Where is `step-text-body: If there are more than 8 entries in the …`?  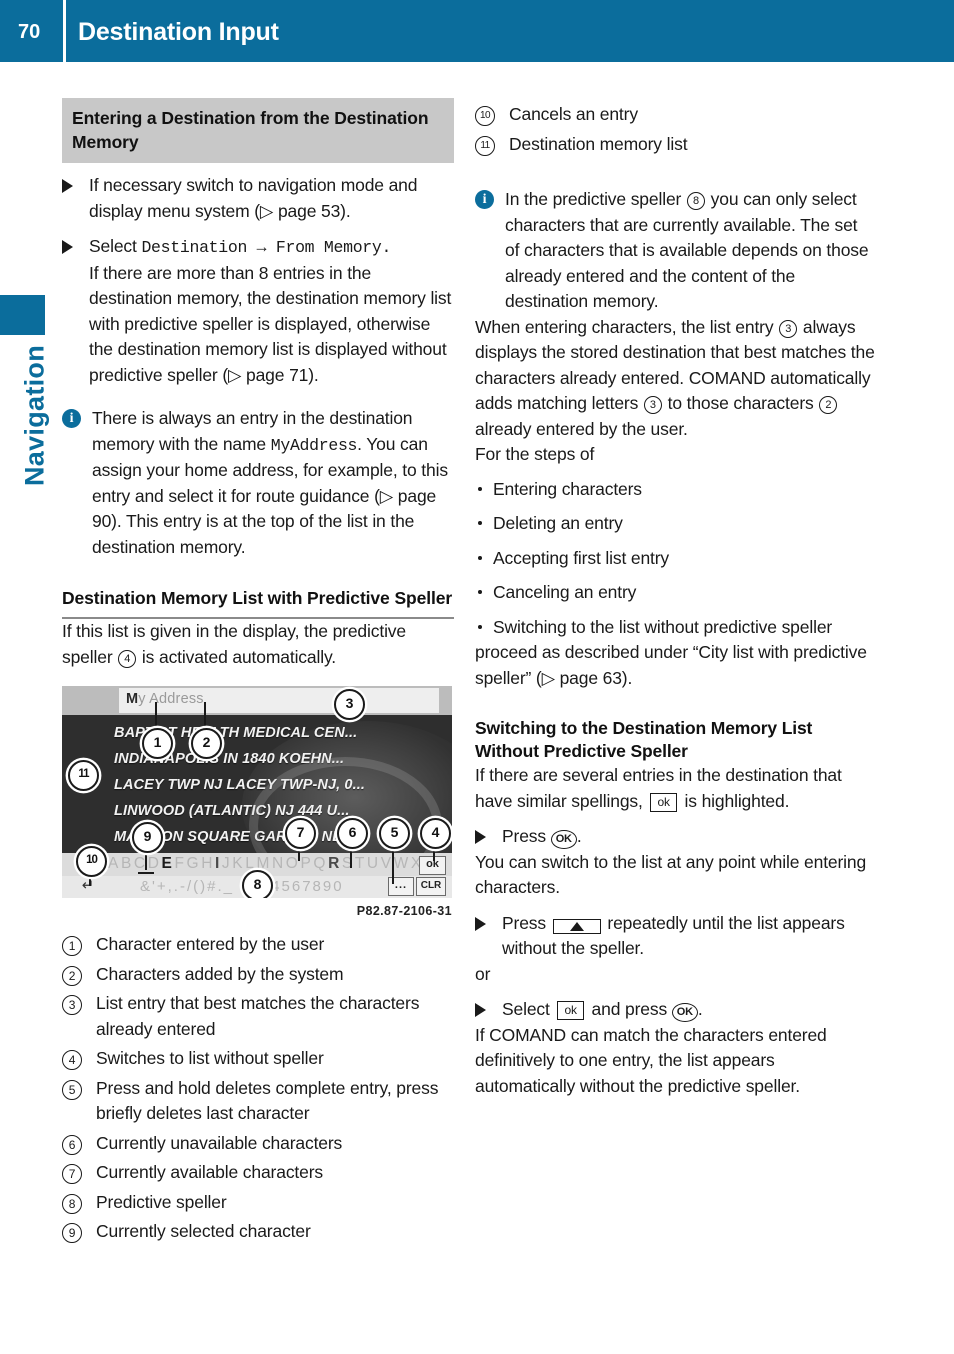
step-text-body: If there are more than 8 entries in the … is located at coordinates (270, 323).